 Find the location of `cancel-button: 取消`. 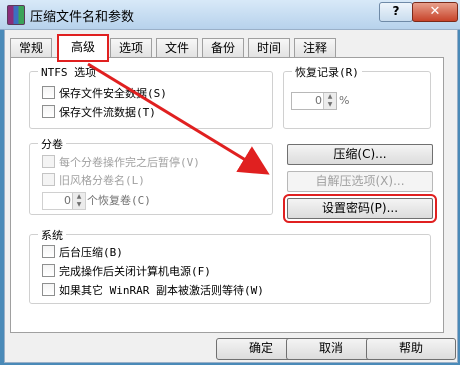

cancel-button: 取消 is located at coordinates (331, 349).